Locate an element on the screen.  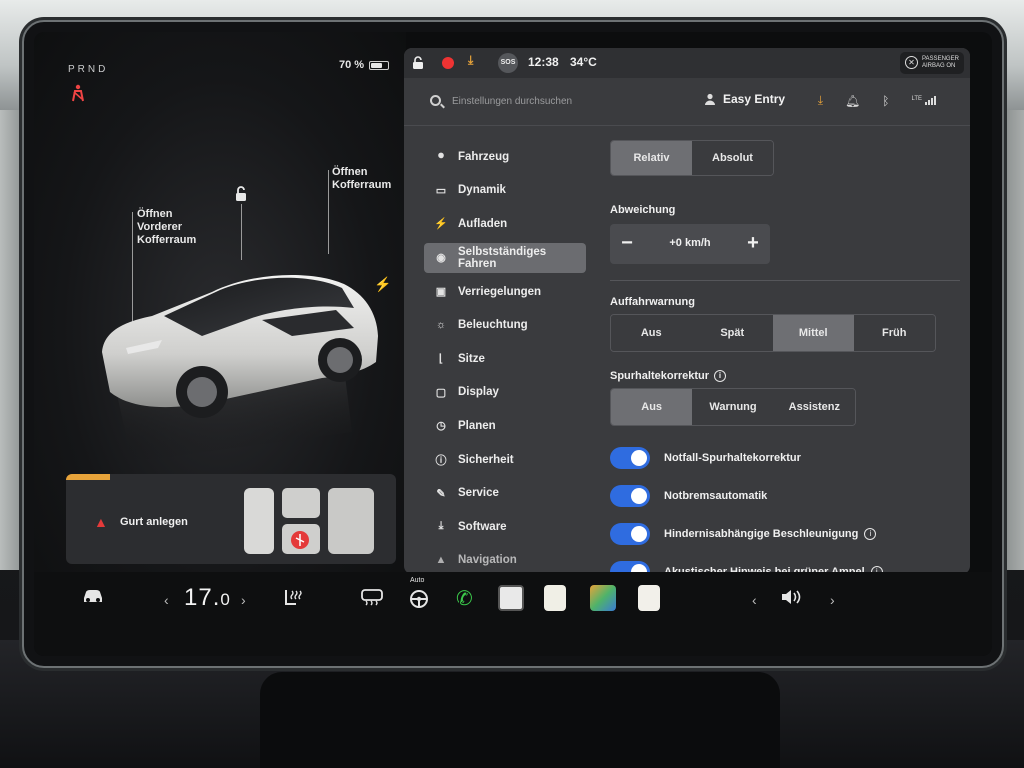
driver-profile-button: Easy Entry is located at coordinates (744, 99).